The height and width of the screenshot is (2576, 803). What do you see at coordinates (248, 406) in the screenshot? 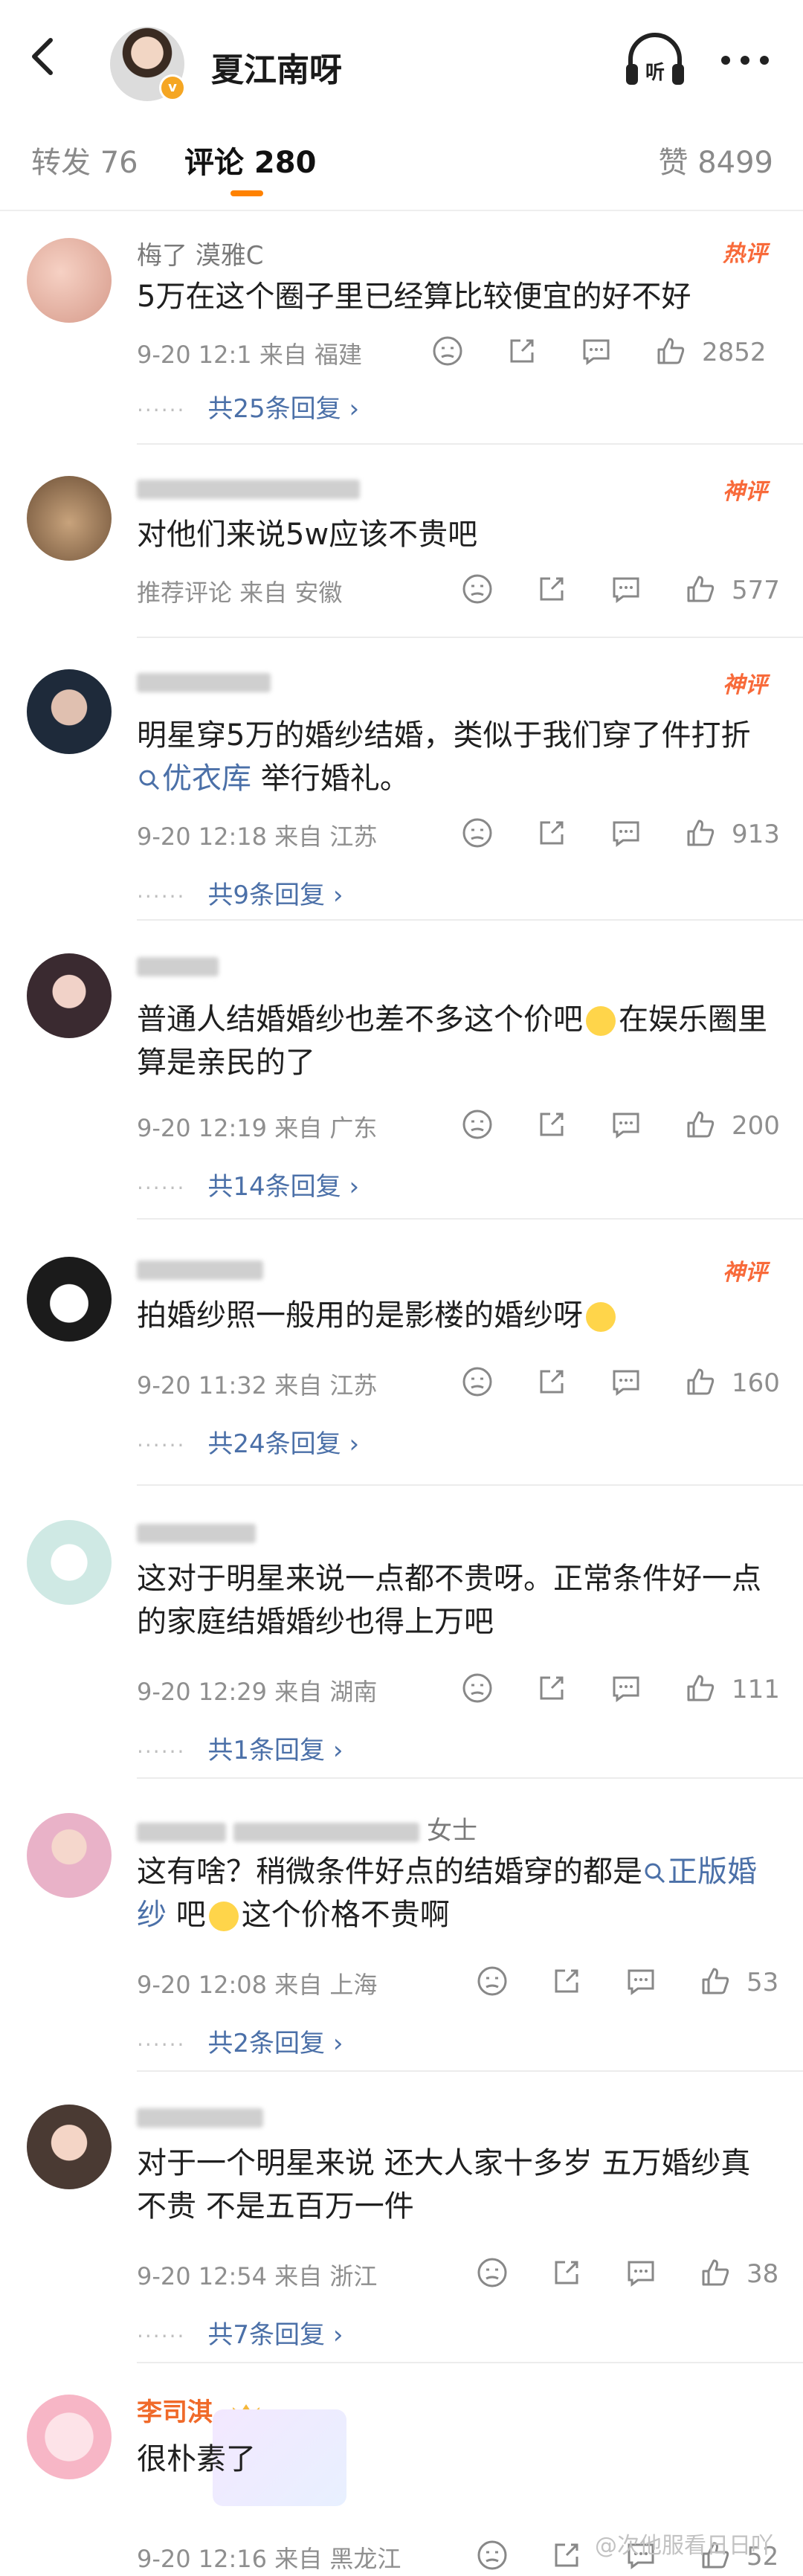
I see `view-replies-link: ······ 共25条回复 ›` at bounding box center [248, 406].